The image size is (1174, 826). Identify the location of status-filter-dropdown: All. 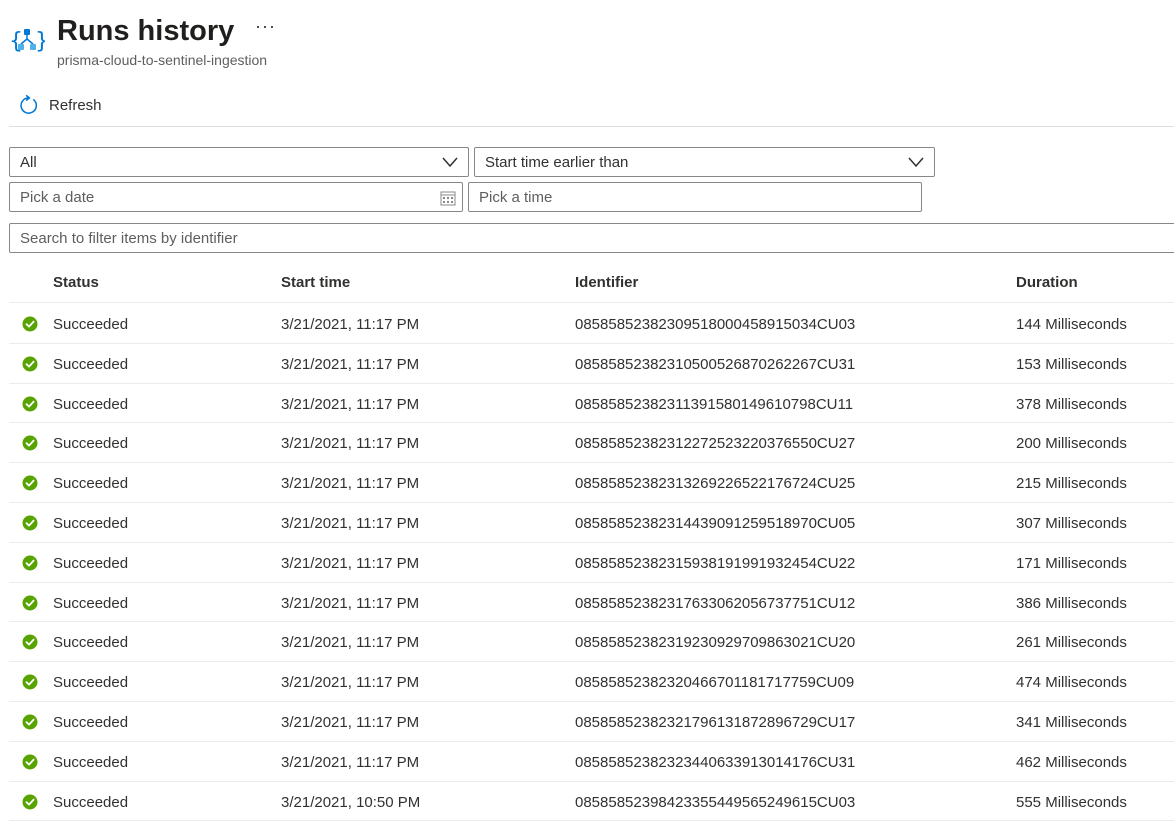
(239, 162).